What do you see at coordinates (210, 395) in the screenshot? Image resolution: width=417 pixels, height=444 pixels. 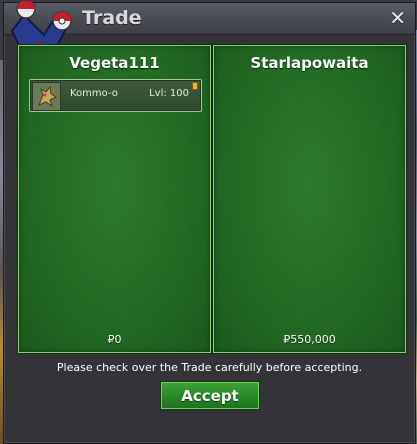 I see `accept-button: Accept` at bounding box center [210, 395].